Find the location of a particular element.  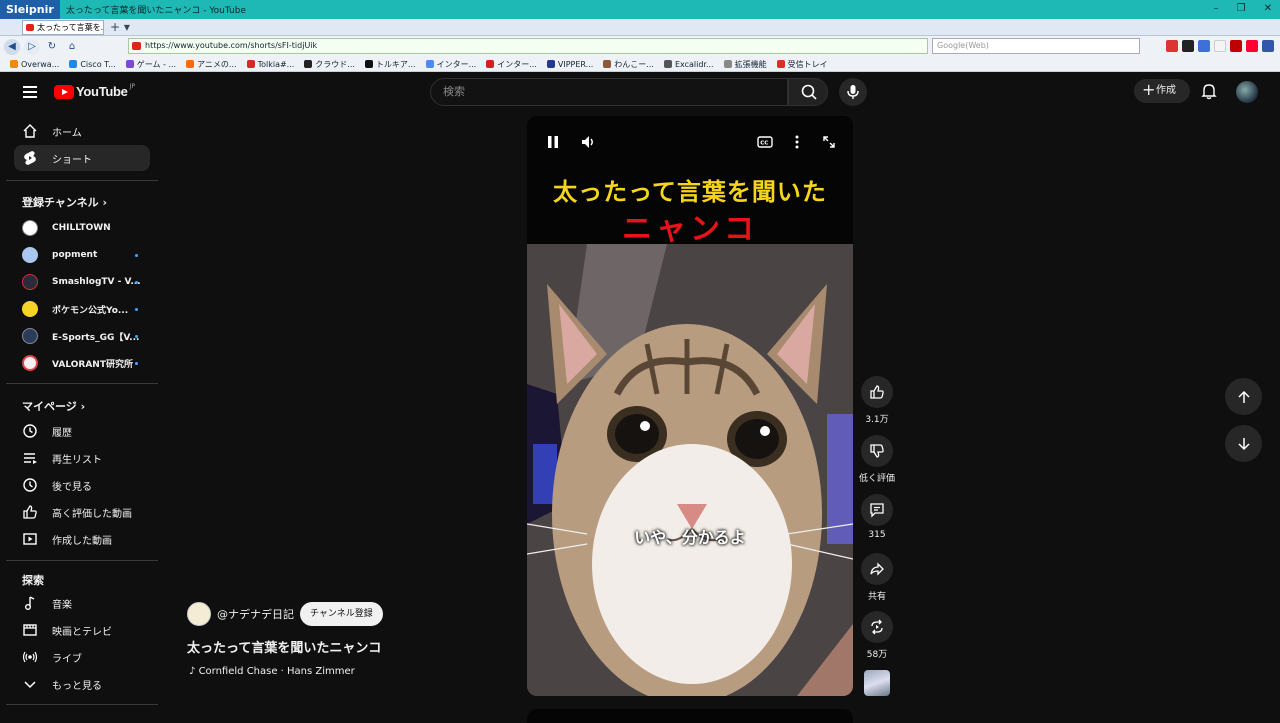

sidebar-item-label: ショート is located at coordinates (72, 160).